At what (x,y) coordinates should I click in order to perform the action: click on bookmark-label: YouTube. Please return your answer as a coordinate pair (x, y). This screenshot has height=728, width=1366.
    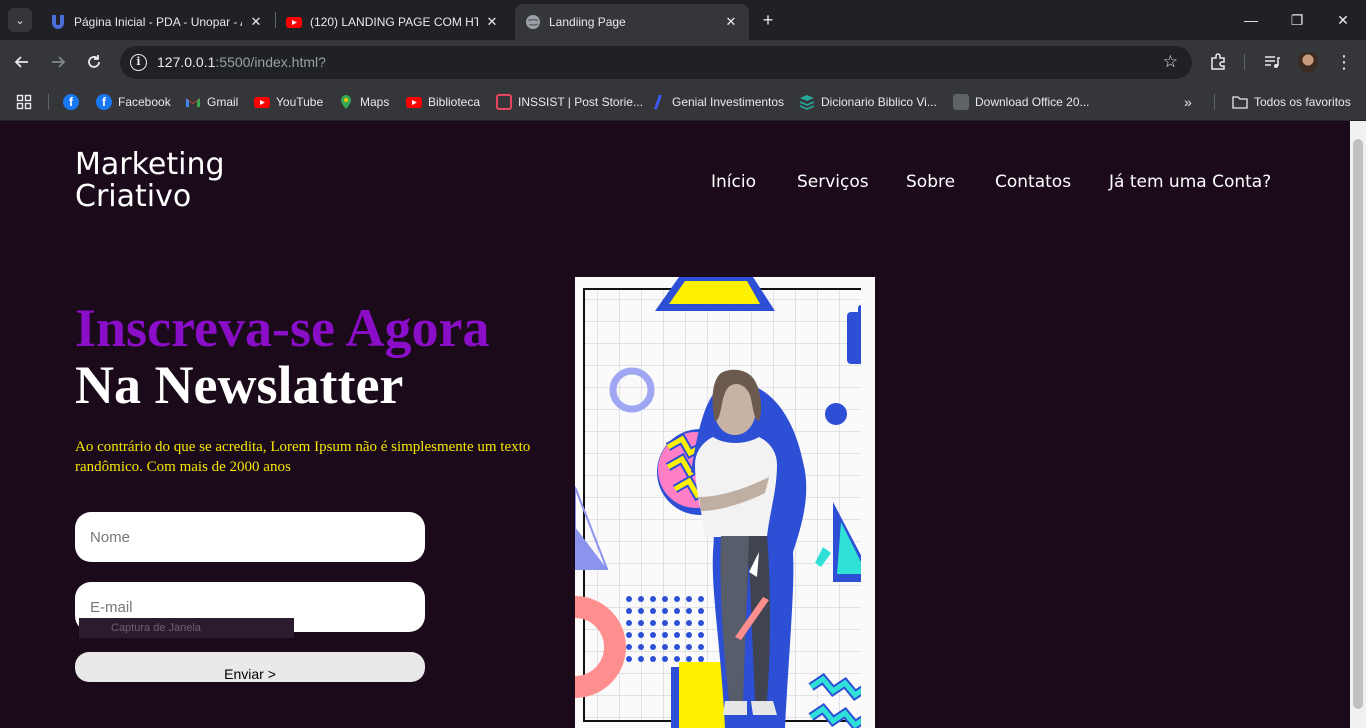
    Looking at the image, I should click on (300, 102).